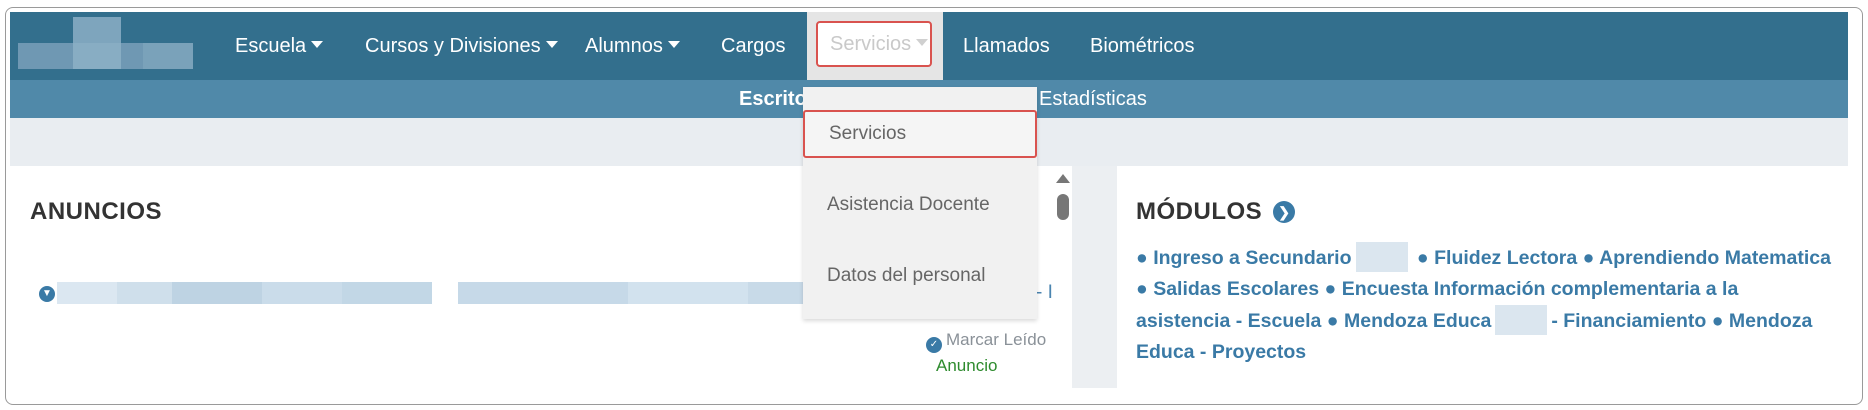 This screenshot has height=410, width=1868. I want to click on announcement-type-label: Anuncio, so click(967, 365).